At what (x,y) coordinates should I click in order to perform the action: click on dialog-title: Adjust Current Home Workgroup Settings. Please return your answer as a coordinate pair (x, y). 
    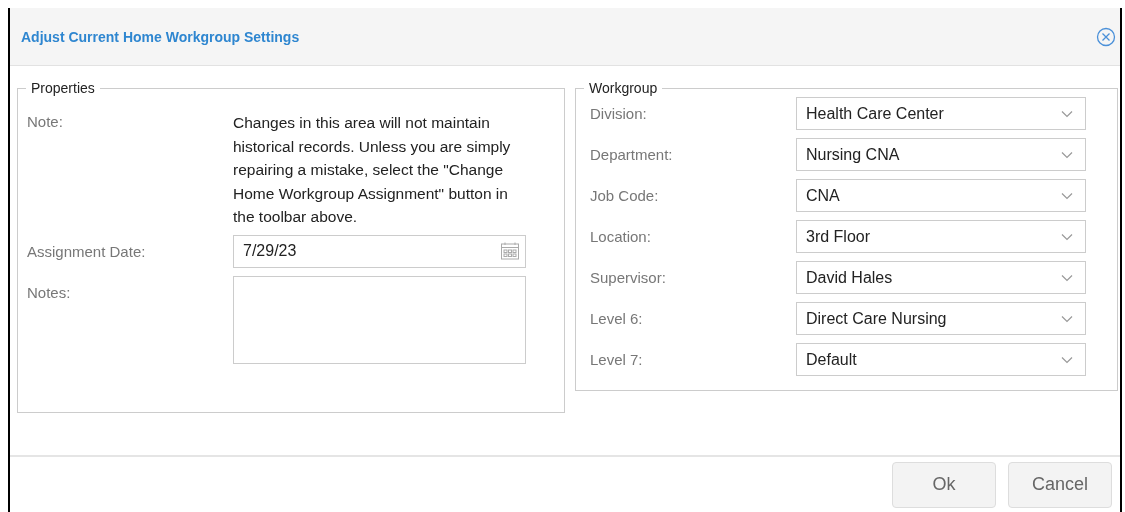
    Looking at the image, I should click on (160, 36).